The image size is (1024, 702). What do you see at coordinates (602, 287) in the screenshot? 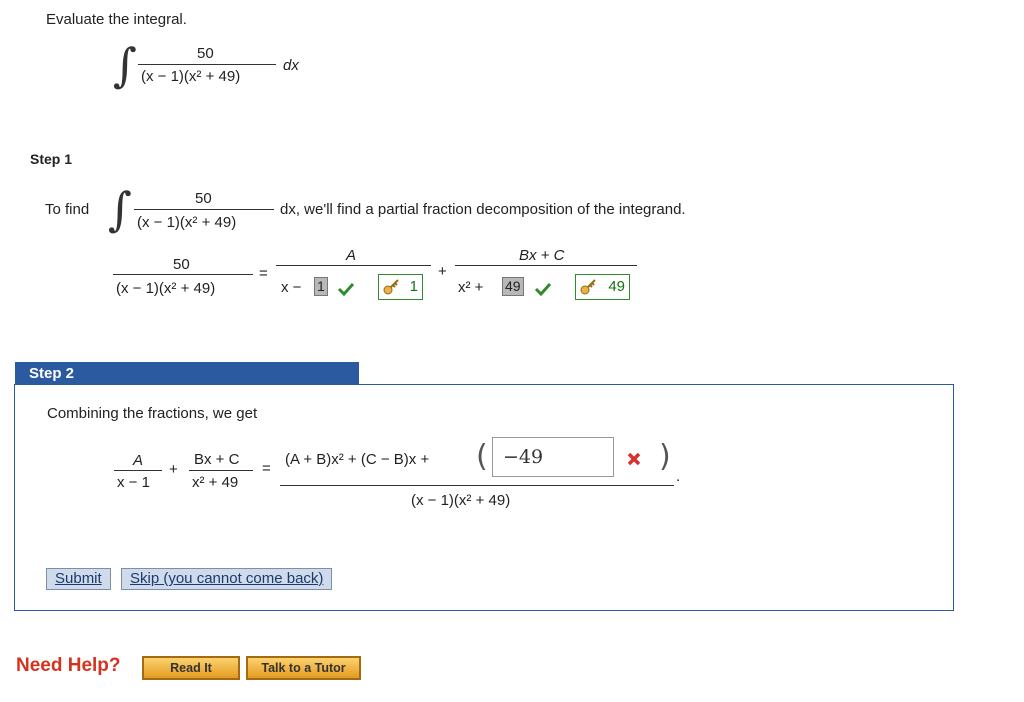
I see `term2-answer-key: 49` at bounding box center [602, 287].